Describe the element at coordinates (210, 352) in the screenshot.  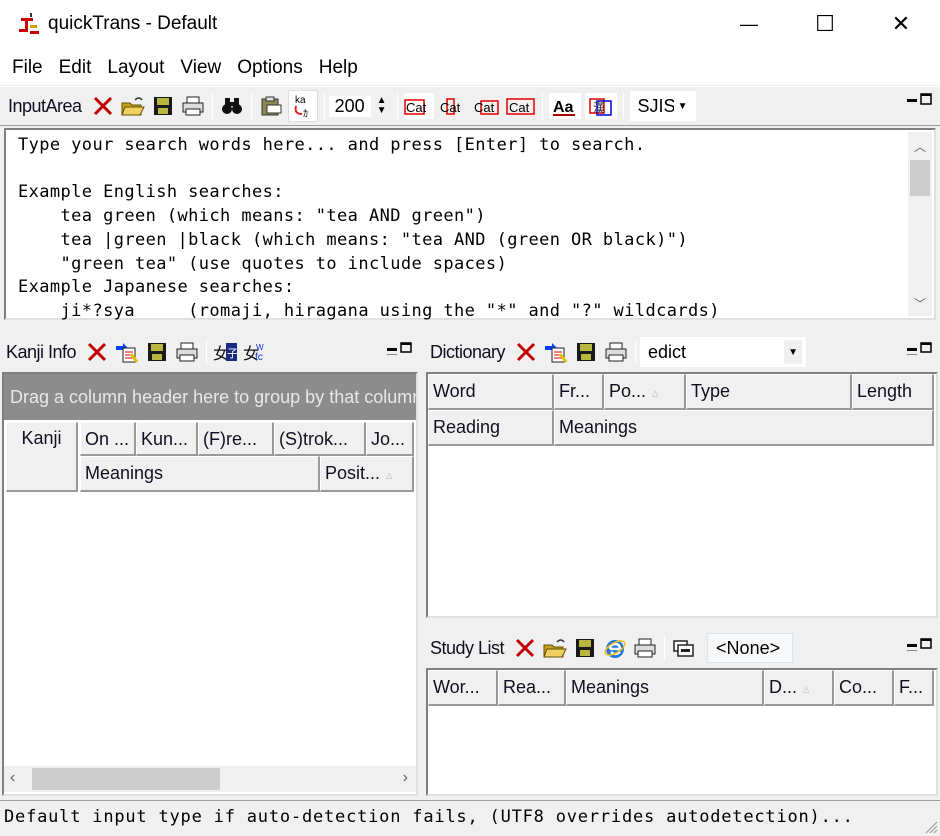
I see `kanji-info-toolbar: Kanji Info 女子 女 Wfc` at that location.